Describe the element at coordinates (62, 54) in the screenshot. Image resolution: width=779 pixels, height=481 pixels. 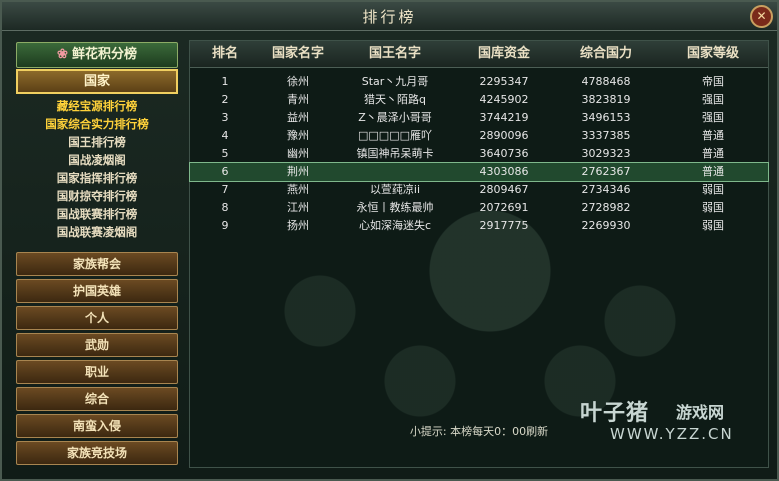
I see `flower-icon: ❀` at that location.